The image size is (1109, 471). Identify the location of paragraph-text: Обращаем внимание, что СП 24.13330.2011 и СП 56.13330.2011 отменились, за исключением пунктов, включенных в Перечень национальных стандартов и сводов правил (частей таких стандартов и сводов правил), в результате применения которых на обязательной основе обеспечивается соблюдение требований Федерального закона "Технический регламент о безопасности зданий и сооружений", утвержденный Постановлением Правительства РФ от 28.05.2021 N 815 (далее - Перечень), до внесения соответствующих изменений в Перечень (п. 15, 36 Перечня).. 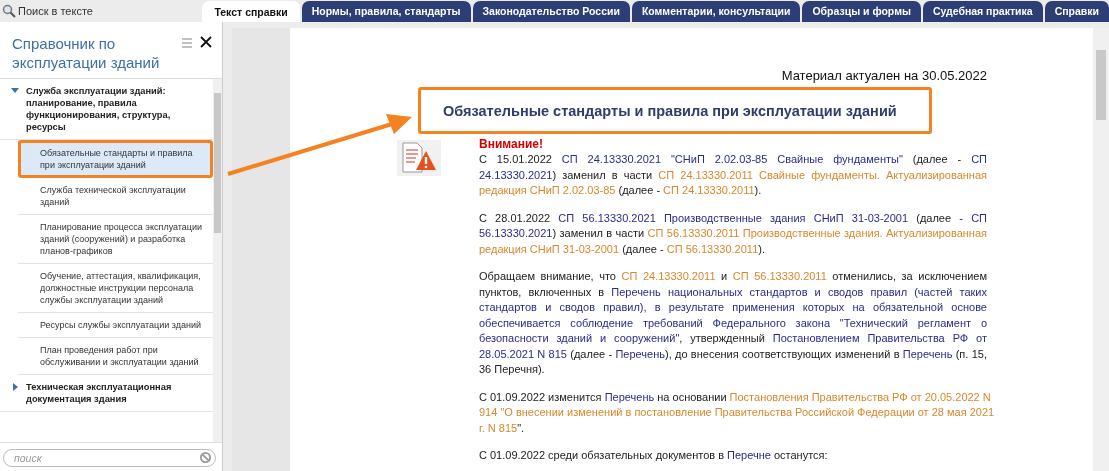
(733, 323).